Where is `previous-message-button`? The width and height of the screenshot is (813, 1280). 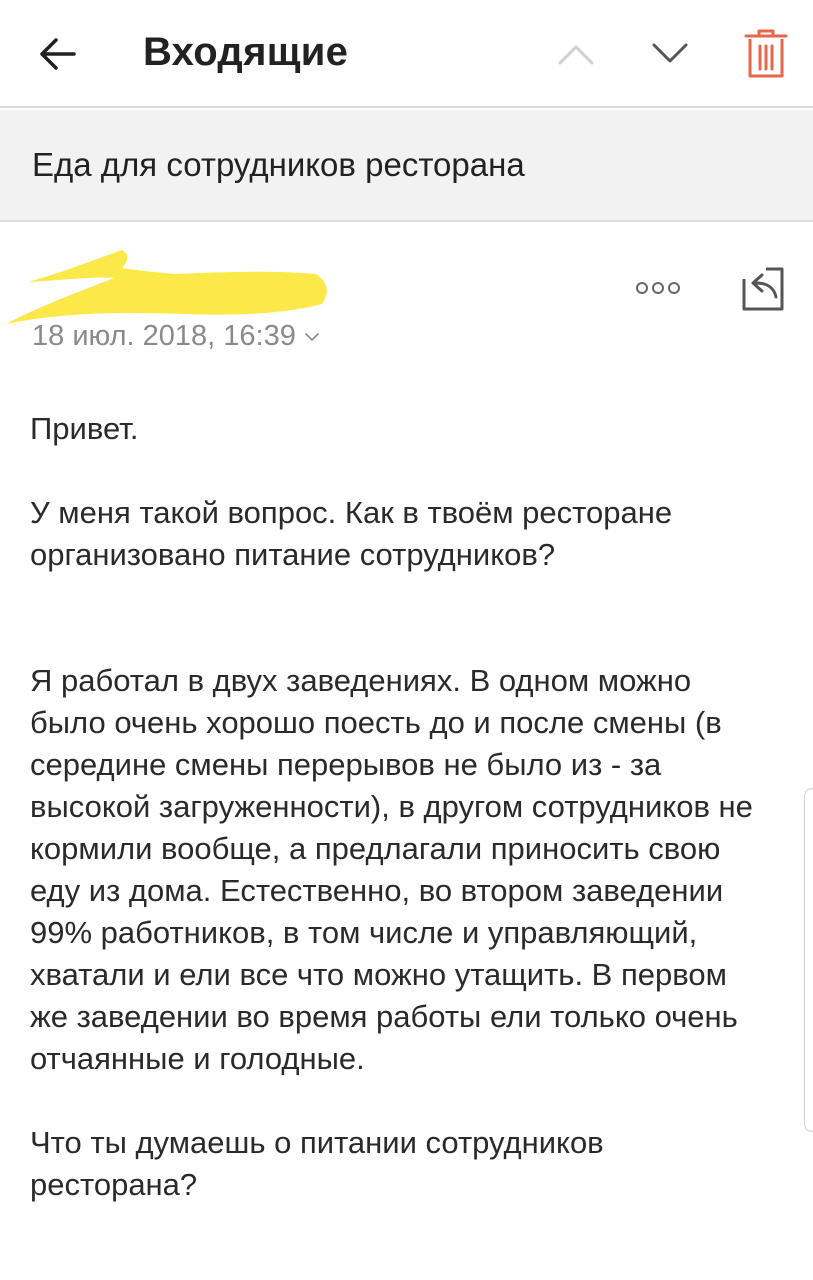 previous-message-button is located at coordinates (576, 54).